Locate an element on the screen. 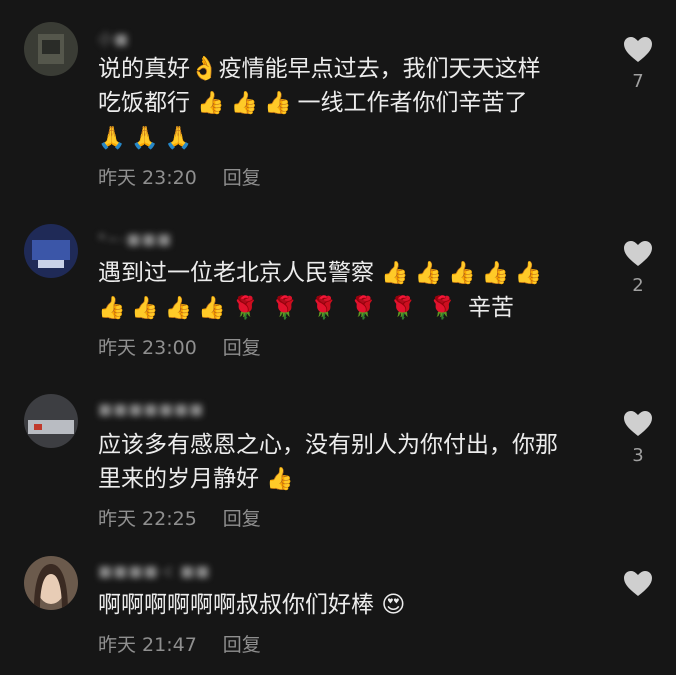 The image size is (676, 675). comment-meta: 昨天 22:25 回复 is located at coordinates (179, 517).